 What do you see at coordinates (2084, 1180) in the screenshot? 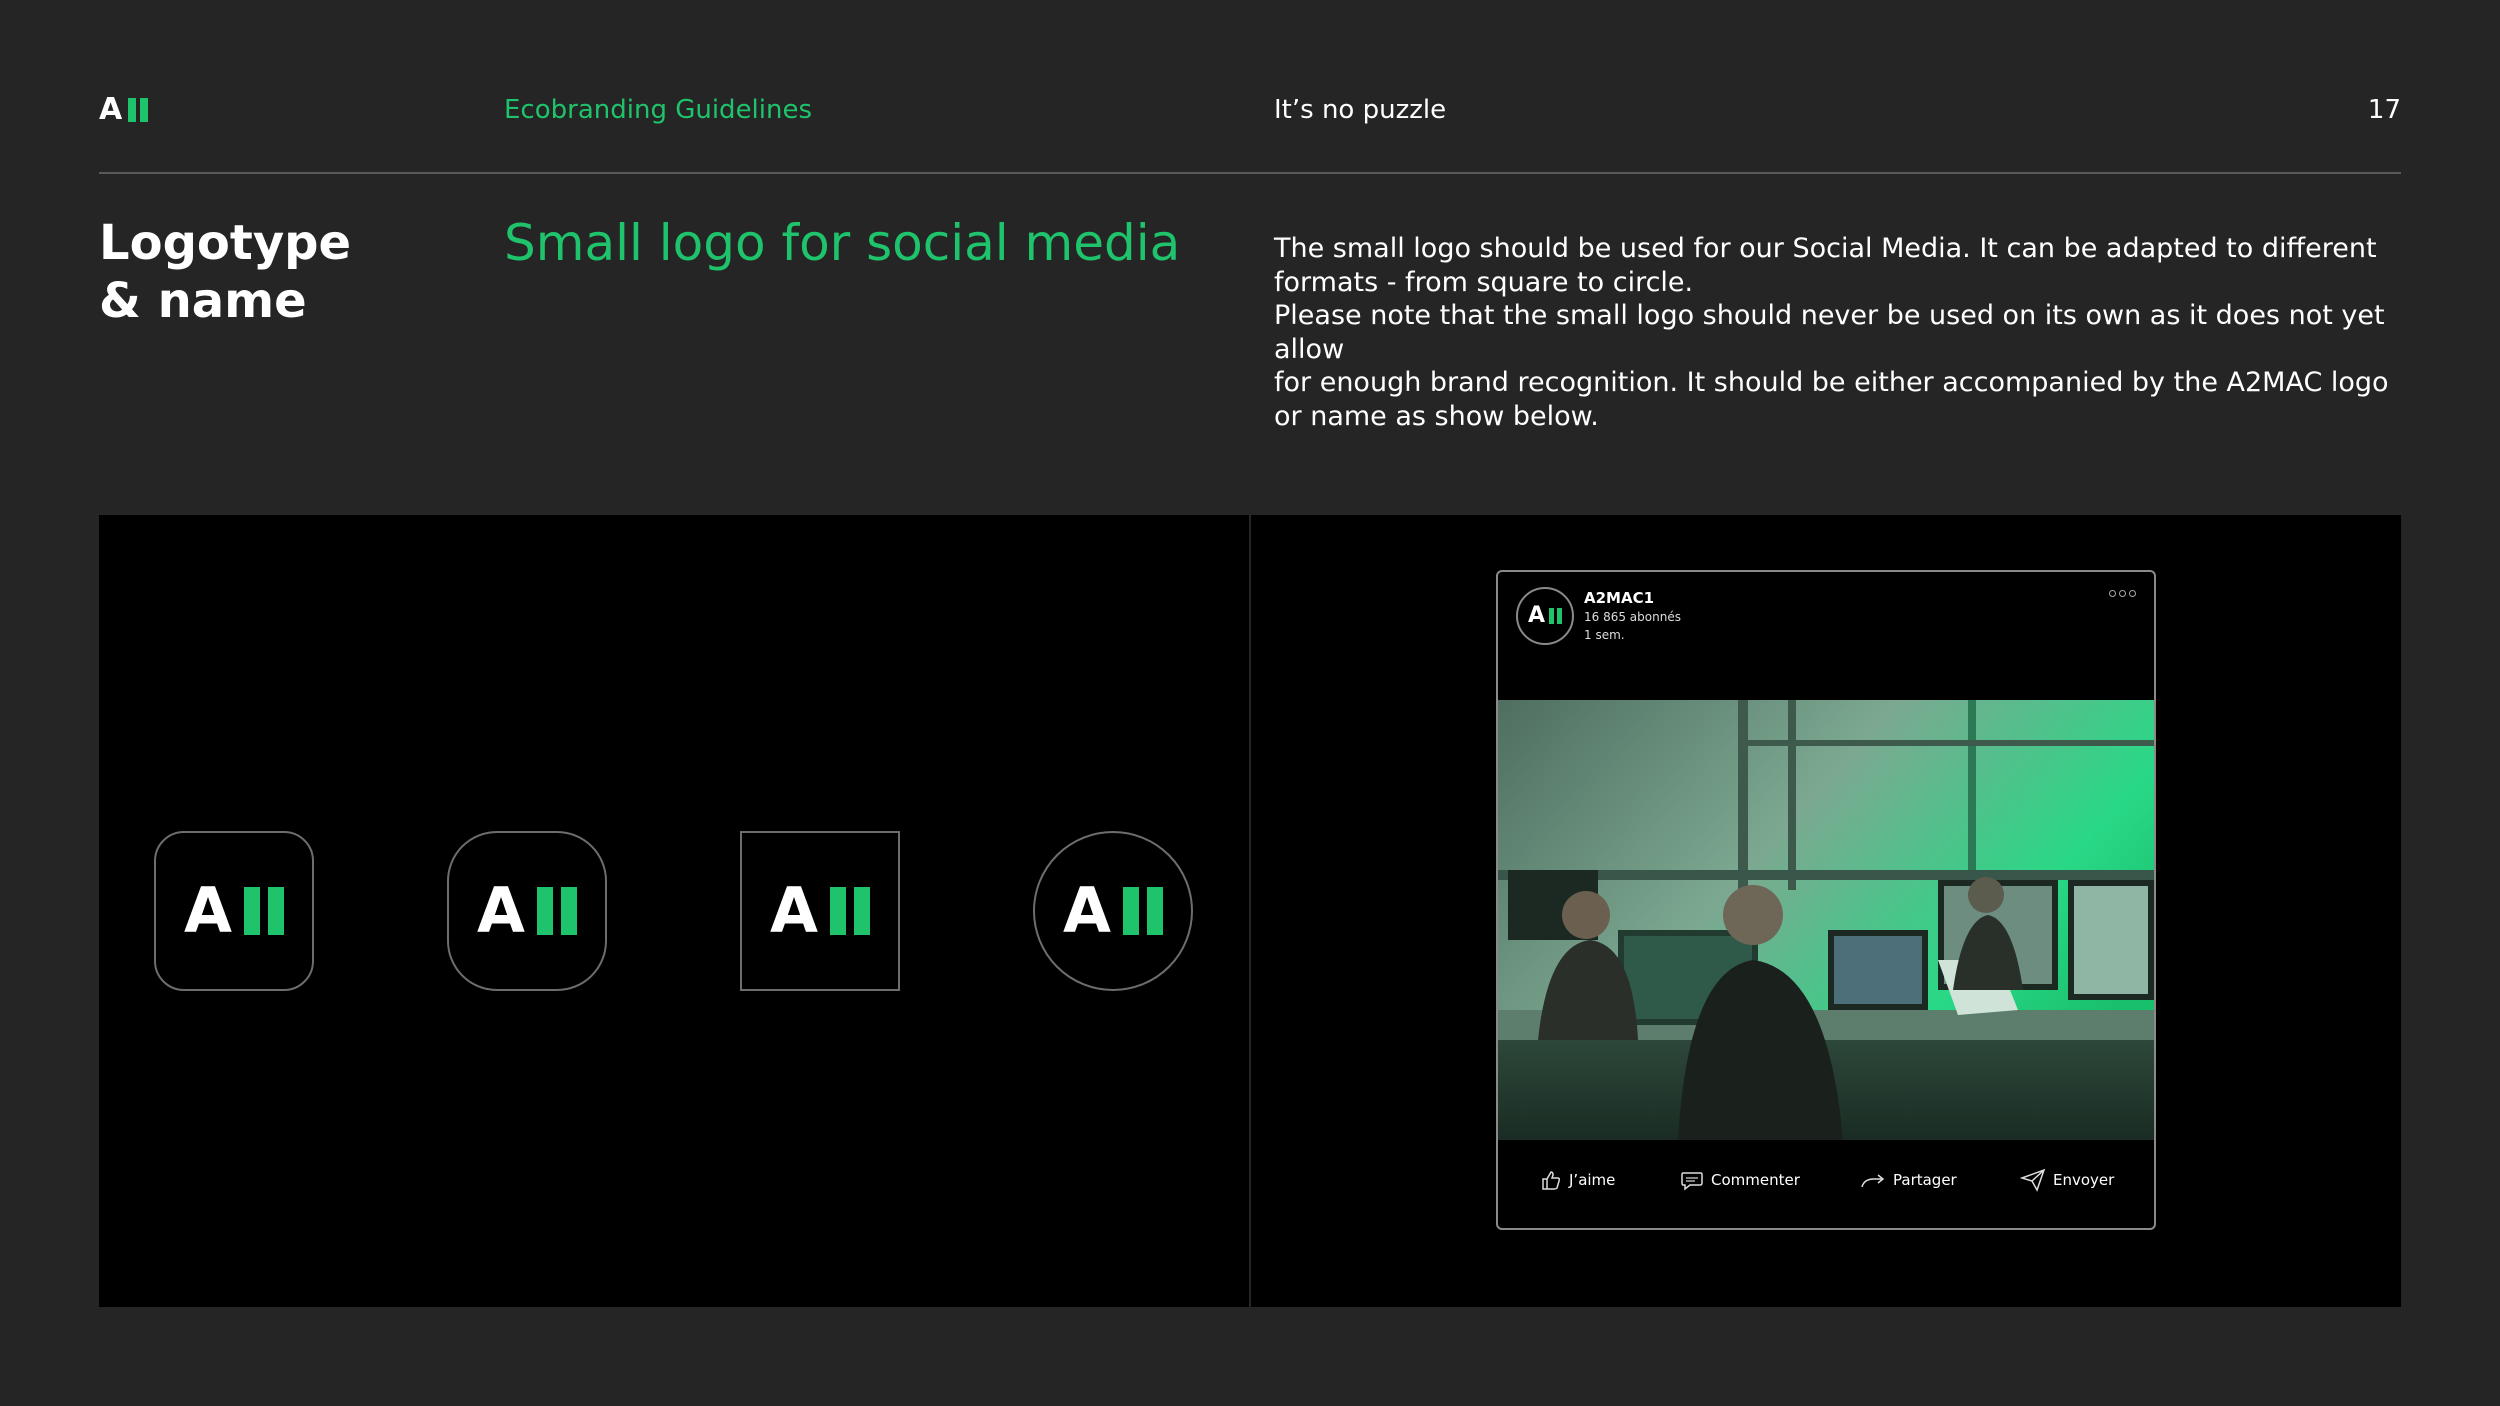
I see `send-label: Envoyer` at bounding box center [2084, 1180].